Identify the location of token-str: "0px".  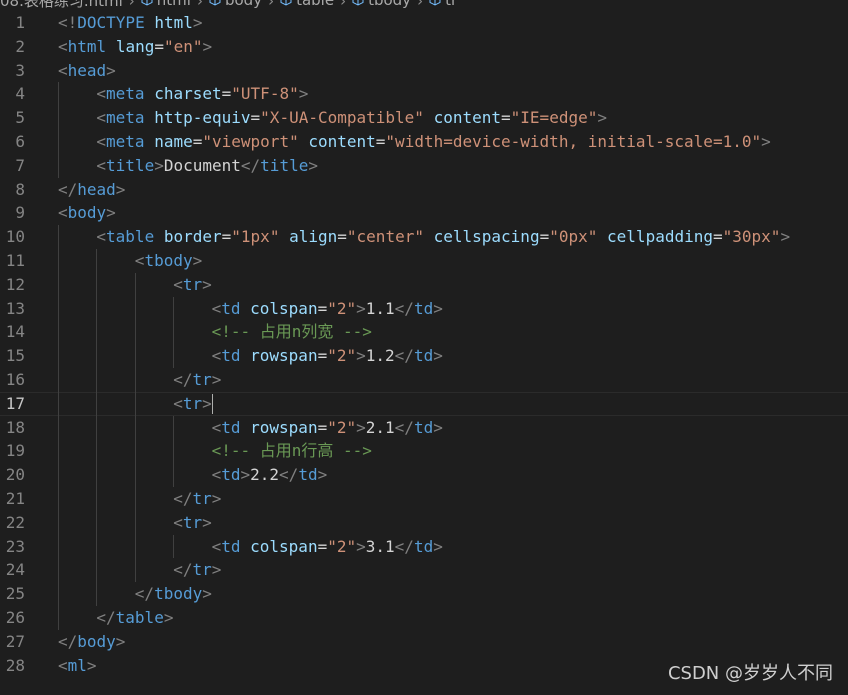
(573, 237).